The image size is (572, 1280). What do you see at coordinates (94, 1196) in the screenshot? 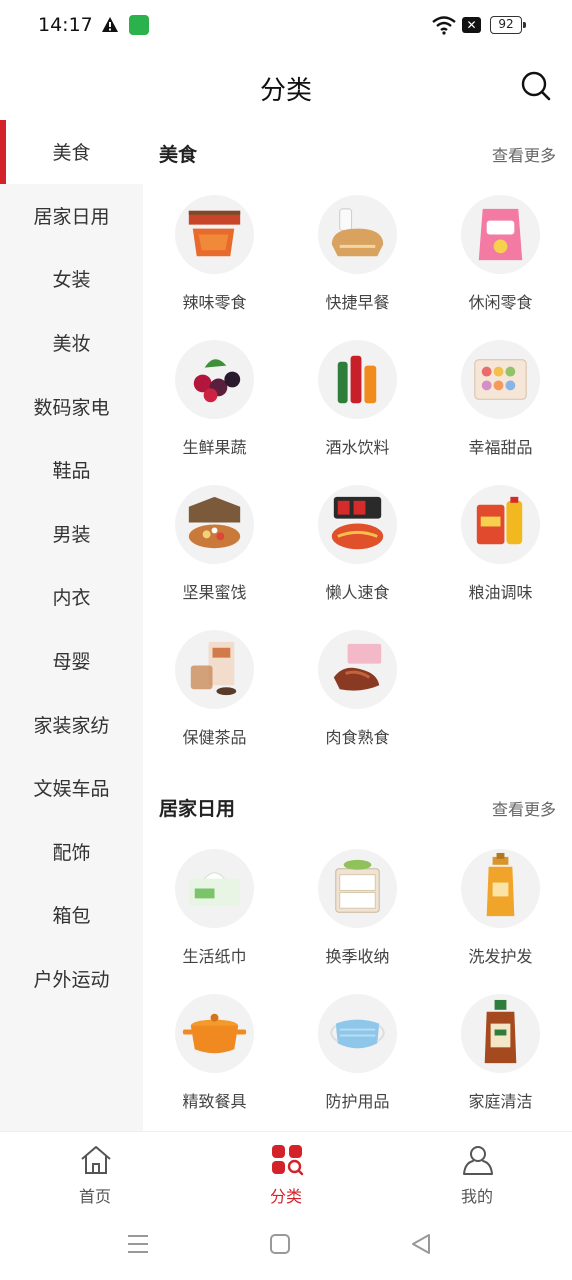
I see `tab-label: 首页` at bounding box center [94, 1196].